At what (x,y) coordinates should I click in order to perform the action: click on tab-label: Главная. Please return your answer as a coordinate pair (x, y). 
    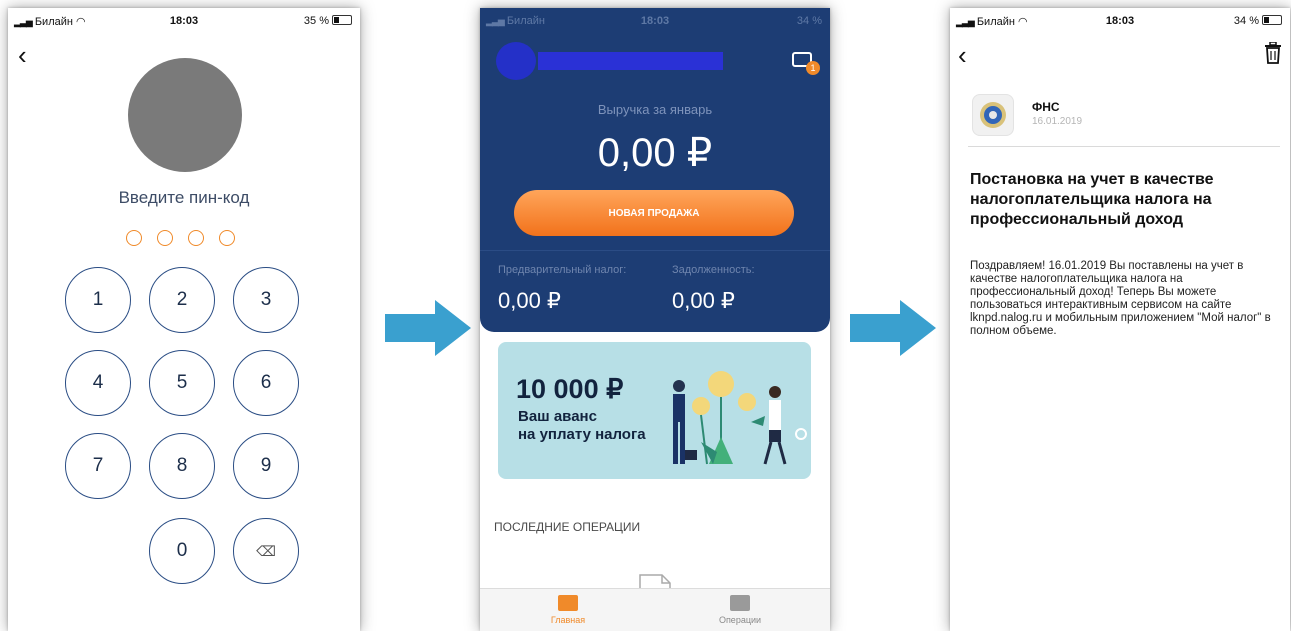
    Looking at the image, I should click on (568, 620).